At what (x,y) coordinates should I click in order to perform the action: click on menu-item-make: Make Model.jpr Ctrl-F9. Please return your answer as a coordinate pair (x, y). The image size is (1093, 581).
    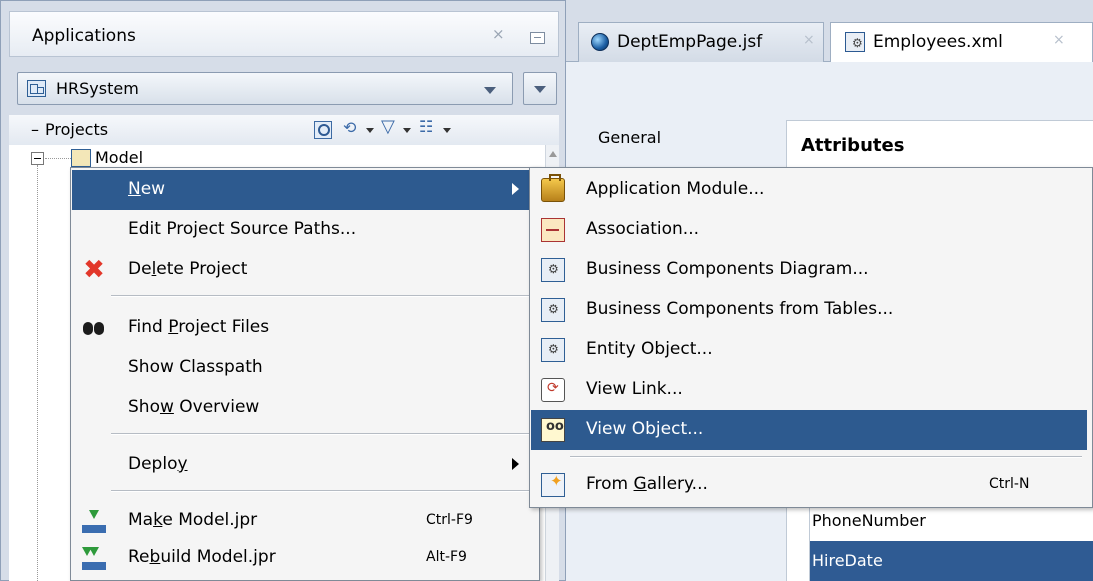
    Looking at the image, I should click on (305, 521).